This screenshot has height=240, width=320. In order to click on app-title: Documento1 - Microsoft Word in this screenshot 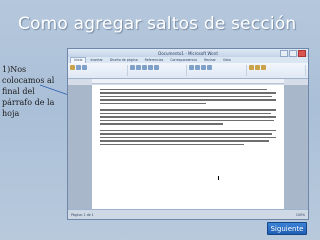, I will do `click(188, 53)`.